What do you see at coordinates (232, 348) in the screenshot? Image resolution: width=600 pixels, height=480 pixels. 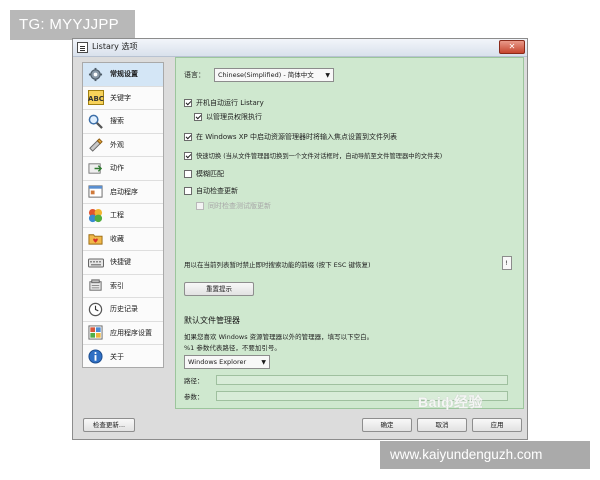 I see `file-manager-param-hint: %1 参数代表路径，不要加引号。` at bounding box center [232, 348].